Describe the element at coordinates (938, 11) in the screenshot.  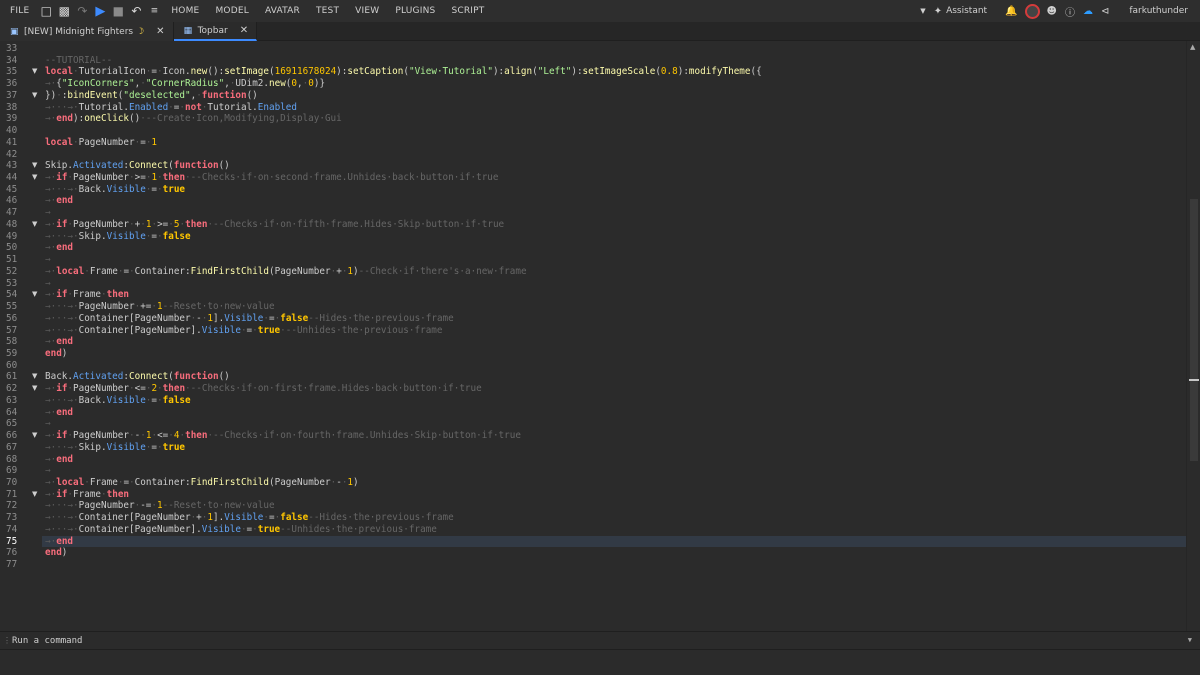
I see `sparkle-icon: ✦` at that location.